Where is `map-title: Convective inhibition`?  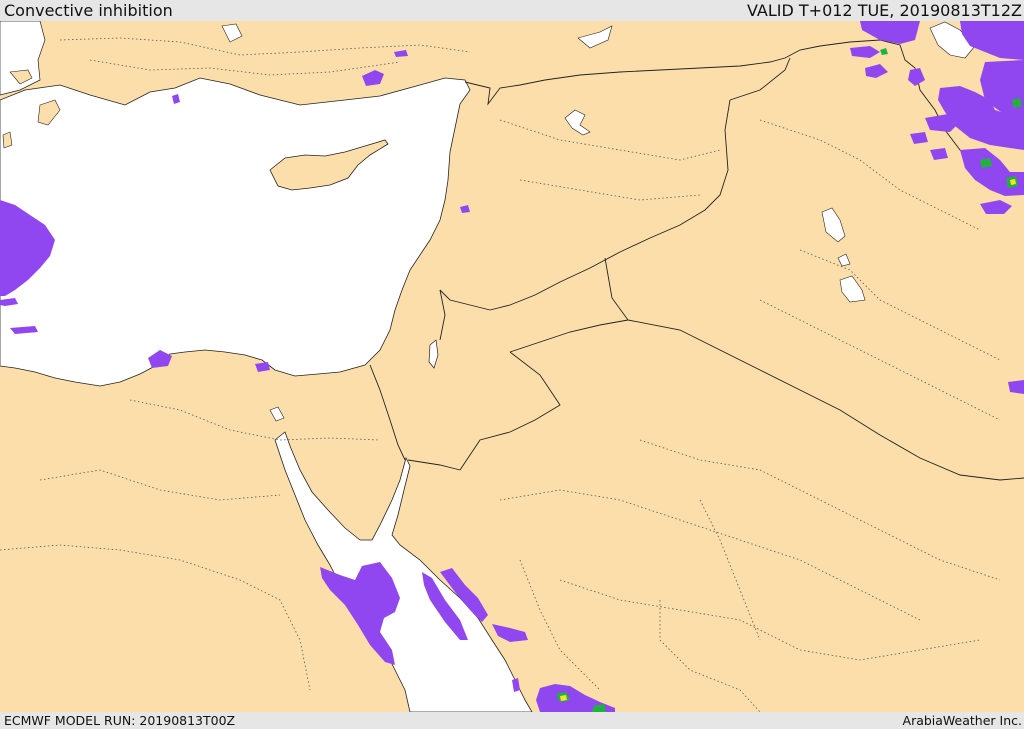
map-title: Convective inhibition is located at coordinates (88, 10).